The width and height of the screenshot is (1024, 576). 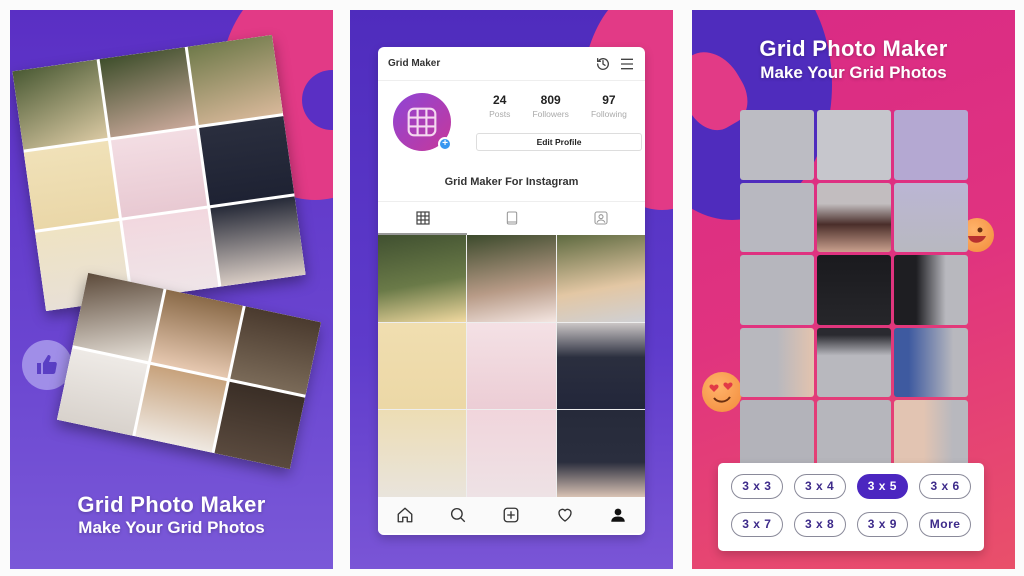 I want to click on add-post-icon, so click(x=511, y=515).